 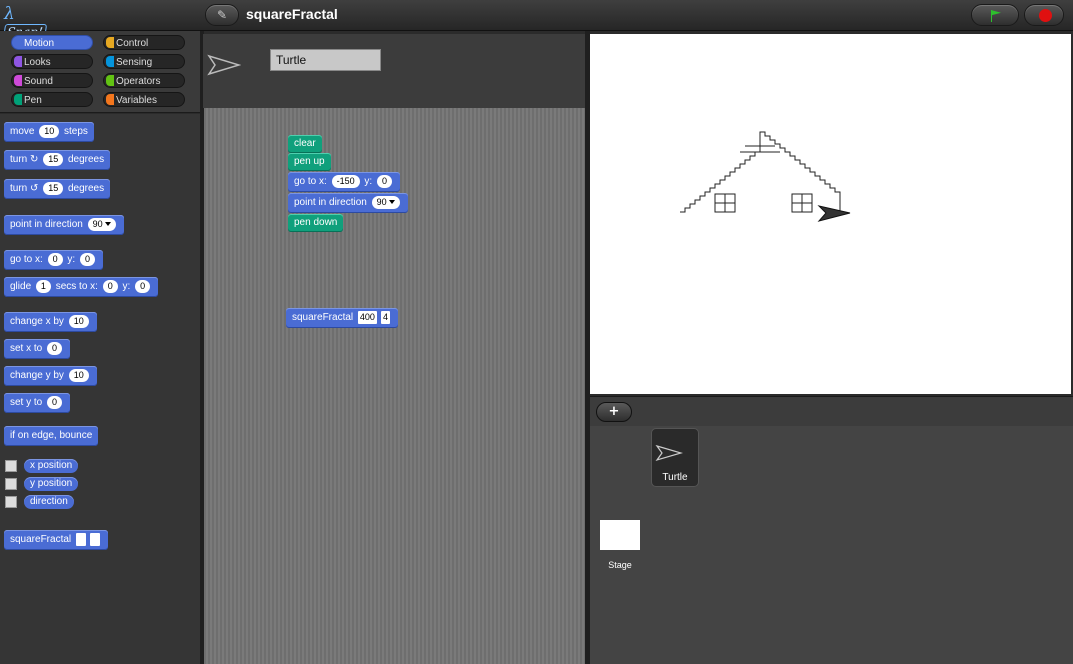 What do you see at coordinates (675, 477) in the screenshot?
I see `sprite-tile-label: Turtle` at bounding box center [675, 477].